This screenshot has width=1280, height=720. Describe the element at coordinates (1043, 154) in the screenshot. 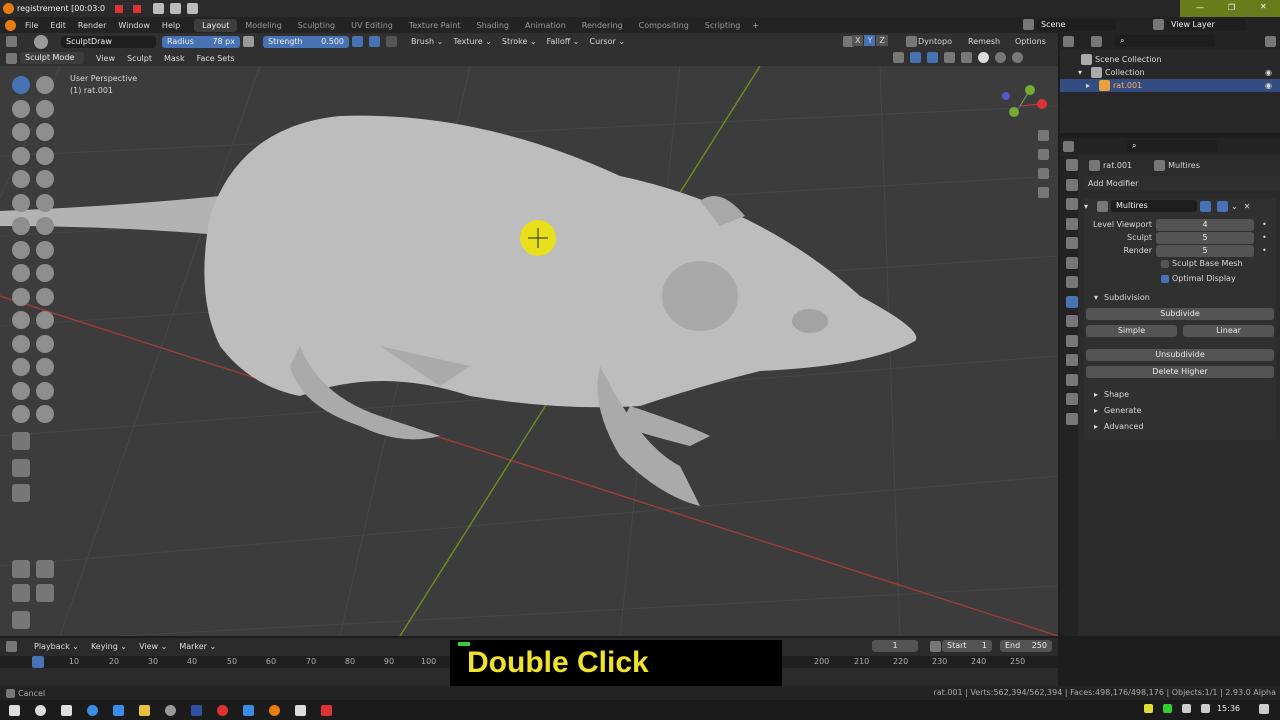

I see `pan-hand-icon` at that location.